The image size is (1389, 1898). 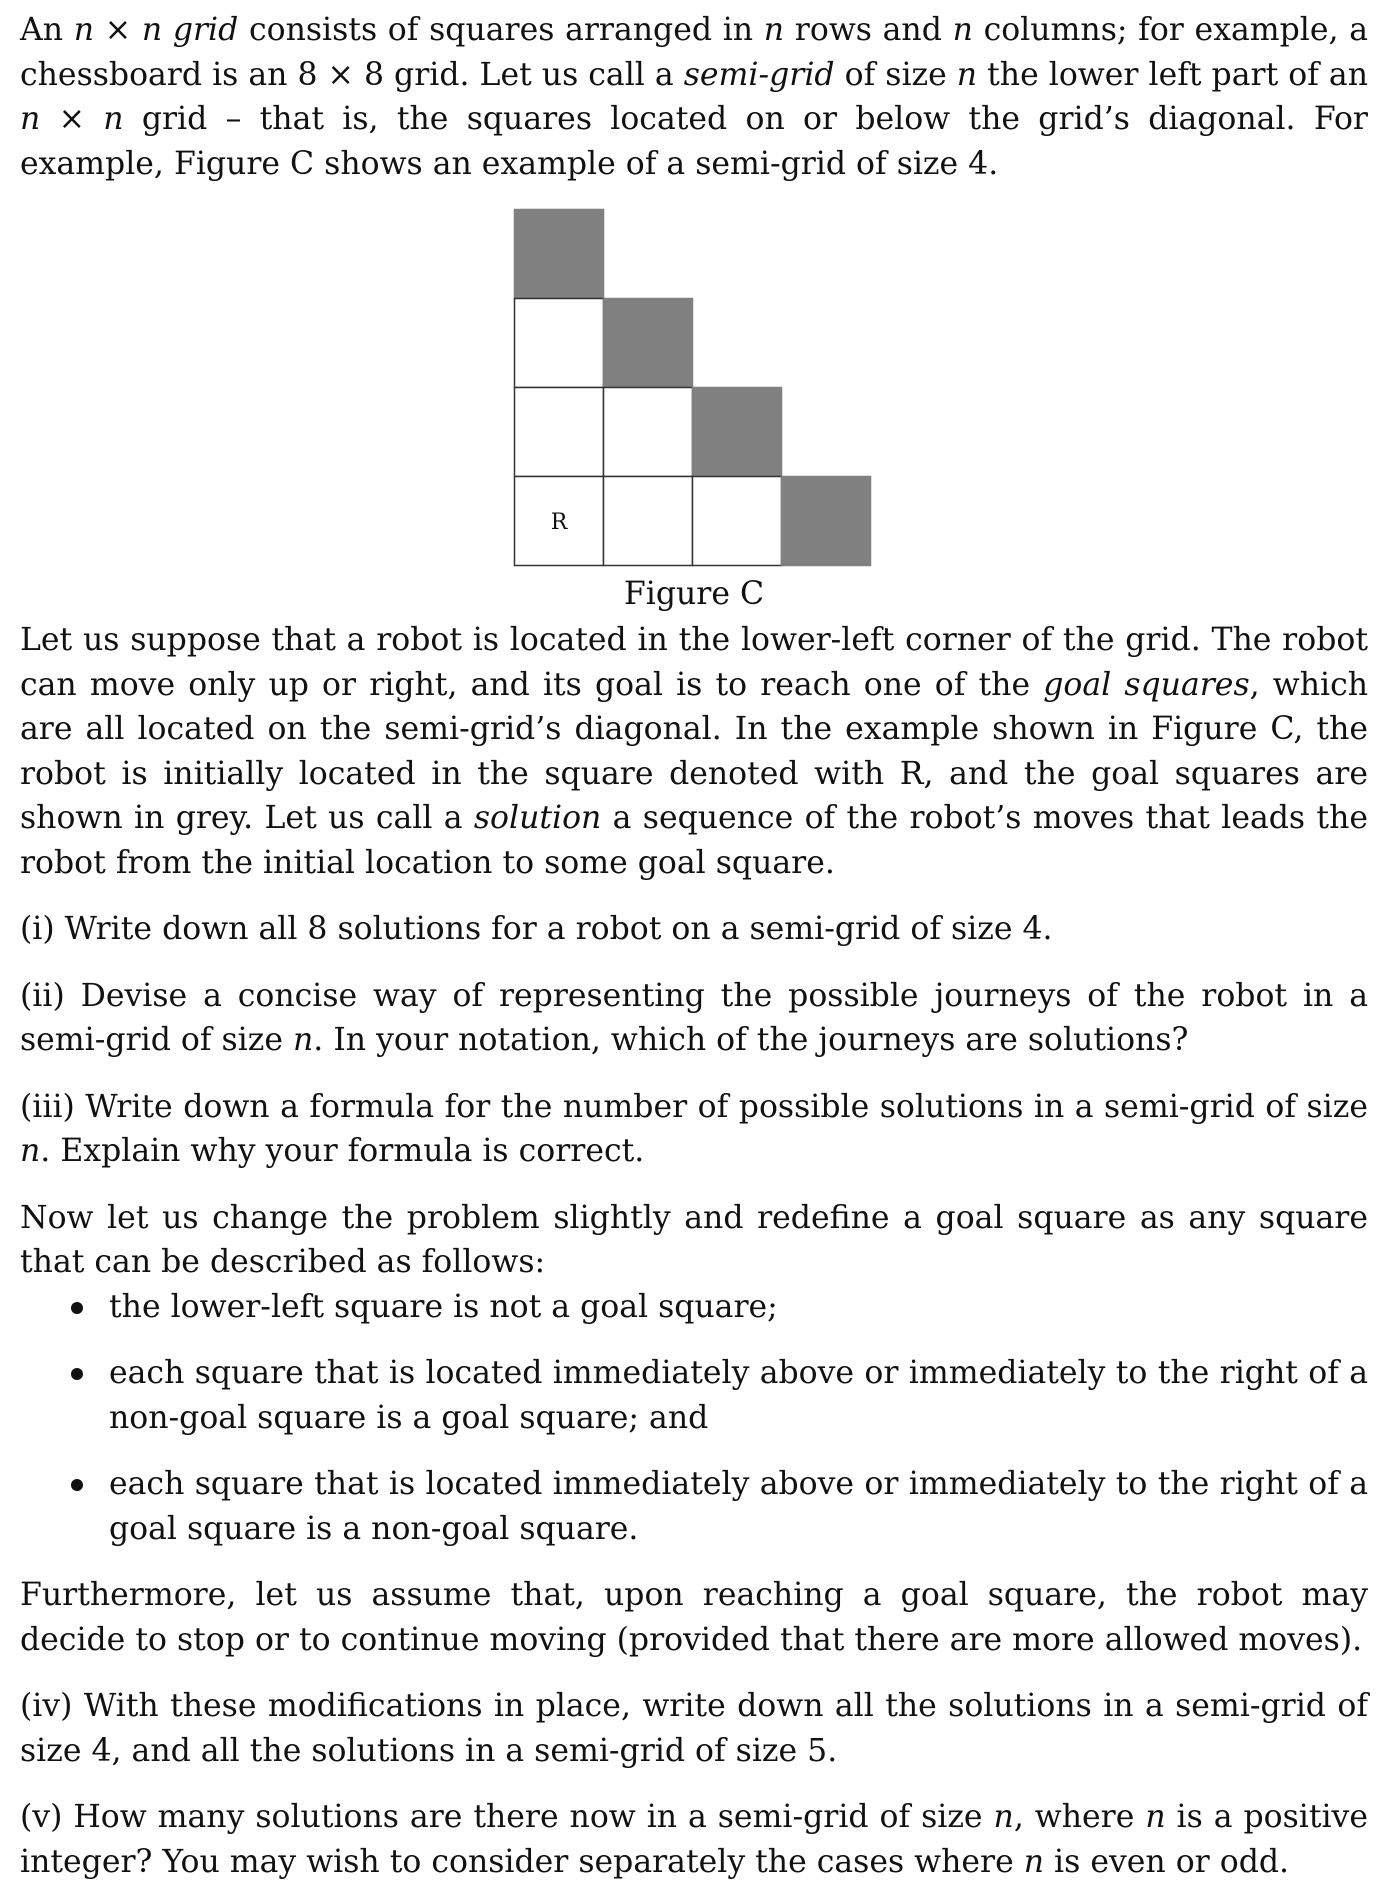 What do you see at coordinates (560, 522) in the screenshot?
I see `robot-label: R` at bounding box center [560, 522].